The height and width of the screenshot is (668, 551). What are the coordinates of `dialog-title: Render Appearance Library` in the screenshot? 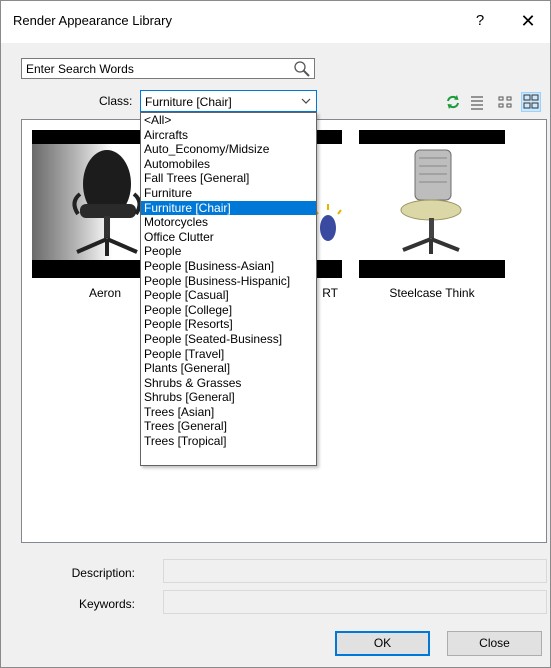 It's located at (92, 20).